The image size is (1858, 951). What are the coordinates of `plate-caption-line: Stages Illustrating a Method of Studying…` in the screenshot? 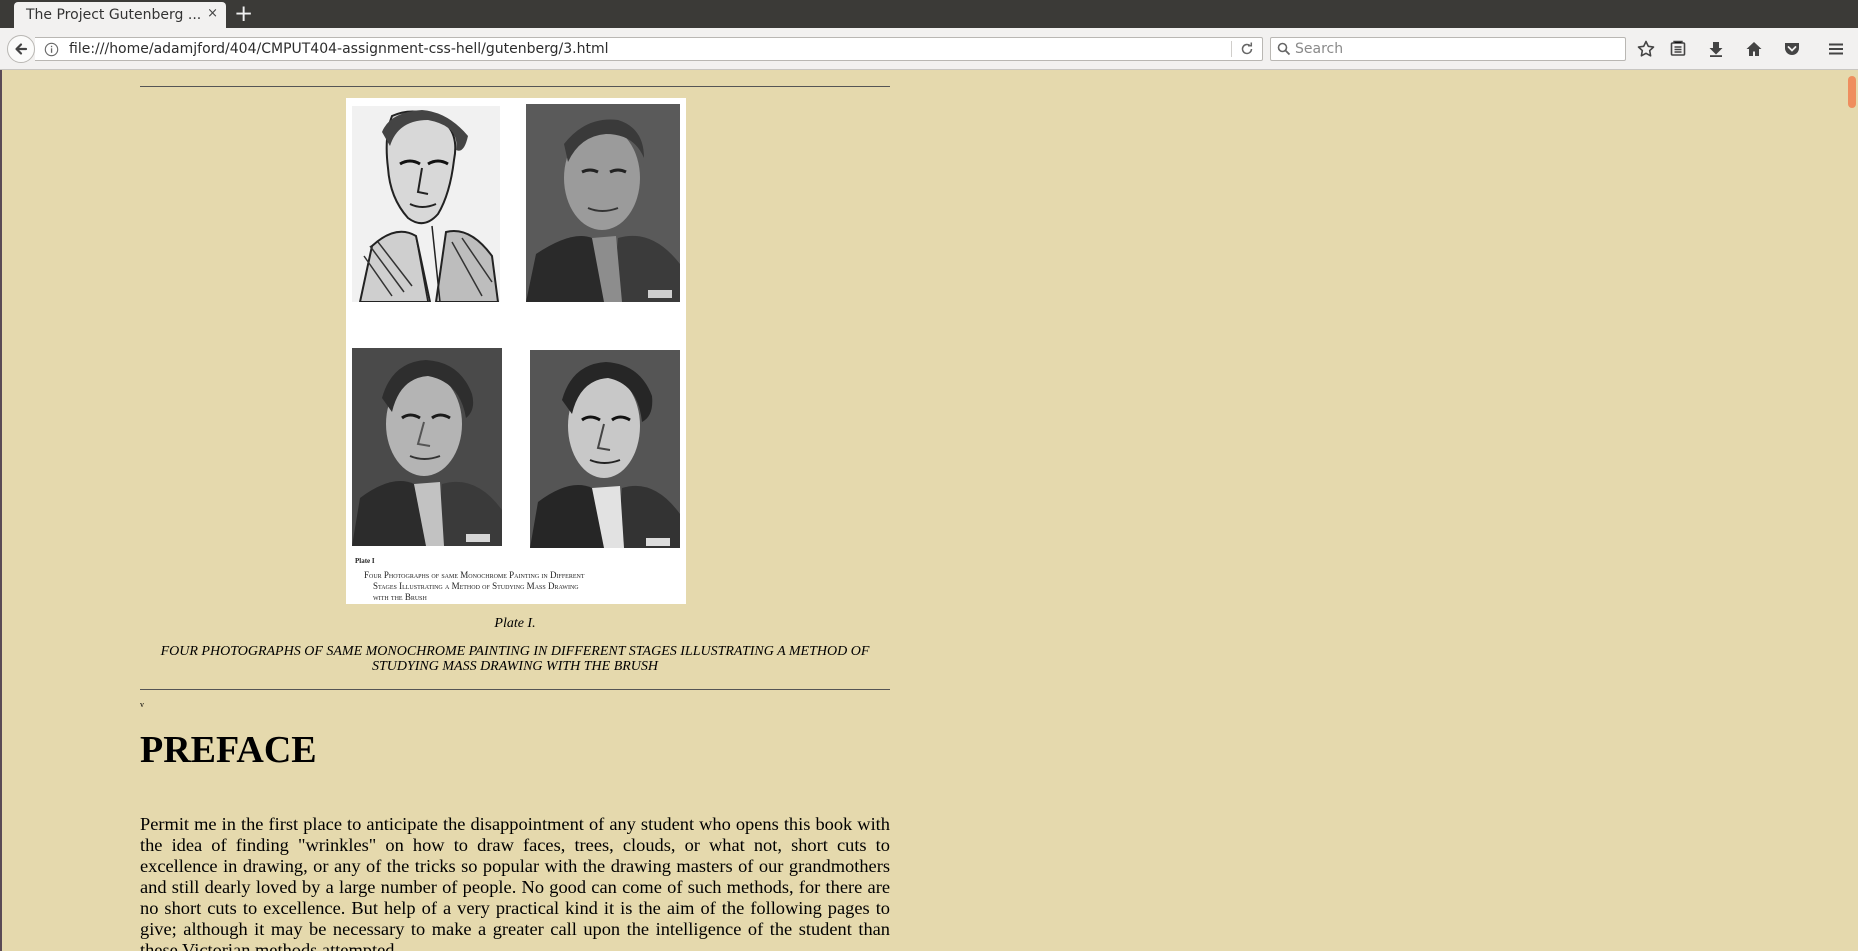 It's located at (476, 586).